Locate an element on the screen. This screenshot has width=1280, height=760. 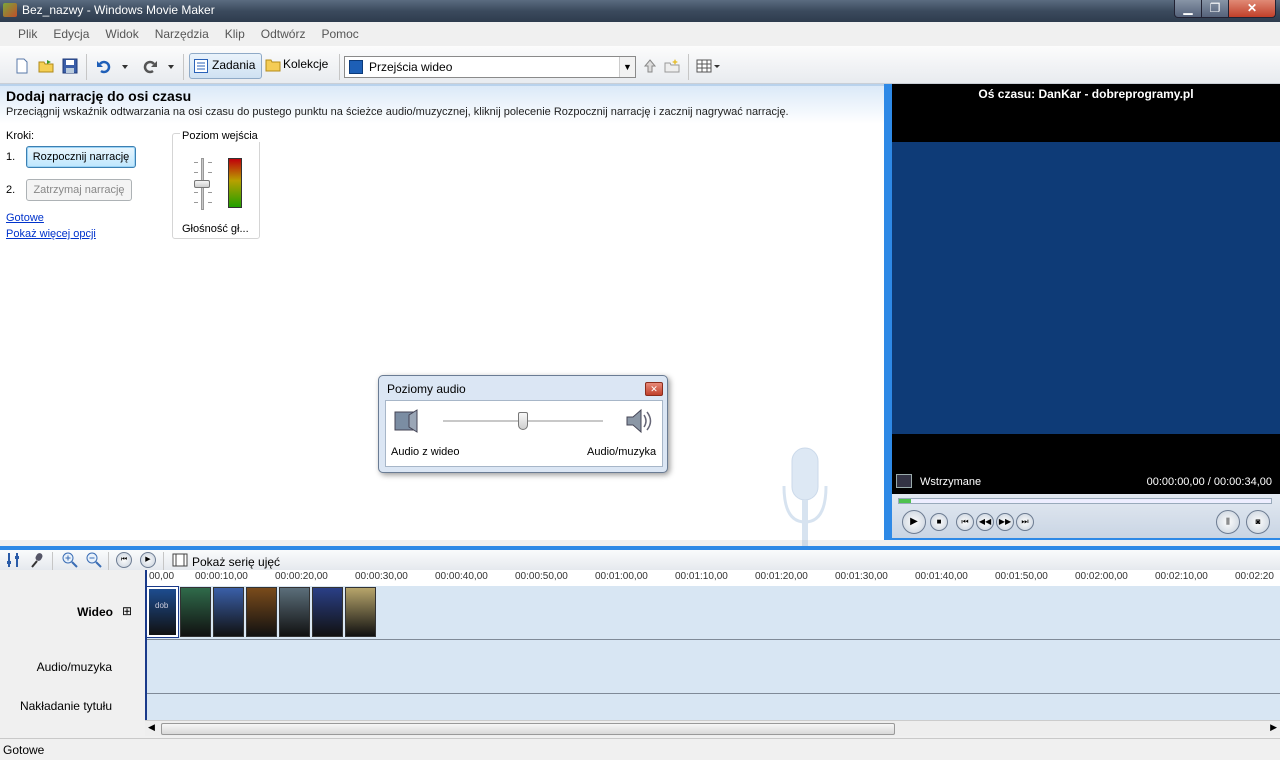
input-level-slider-thumb is located at coordinates (202, 184).